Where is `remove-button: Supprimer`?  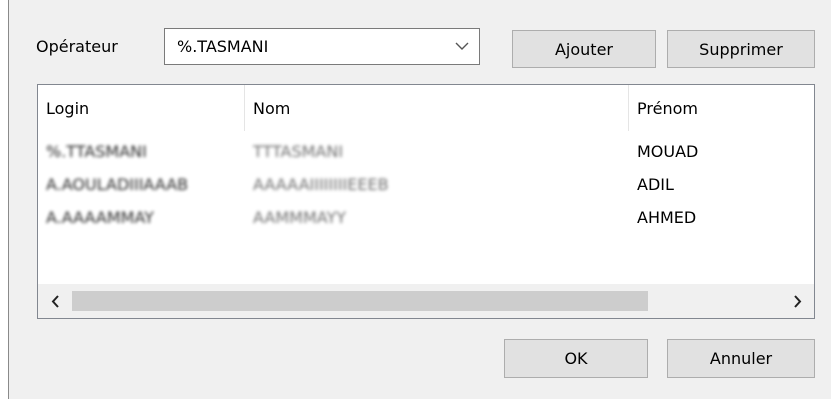 remove-button: Supprimer is located at coordinates (741, 49).